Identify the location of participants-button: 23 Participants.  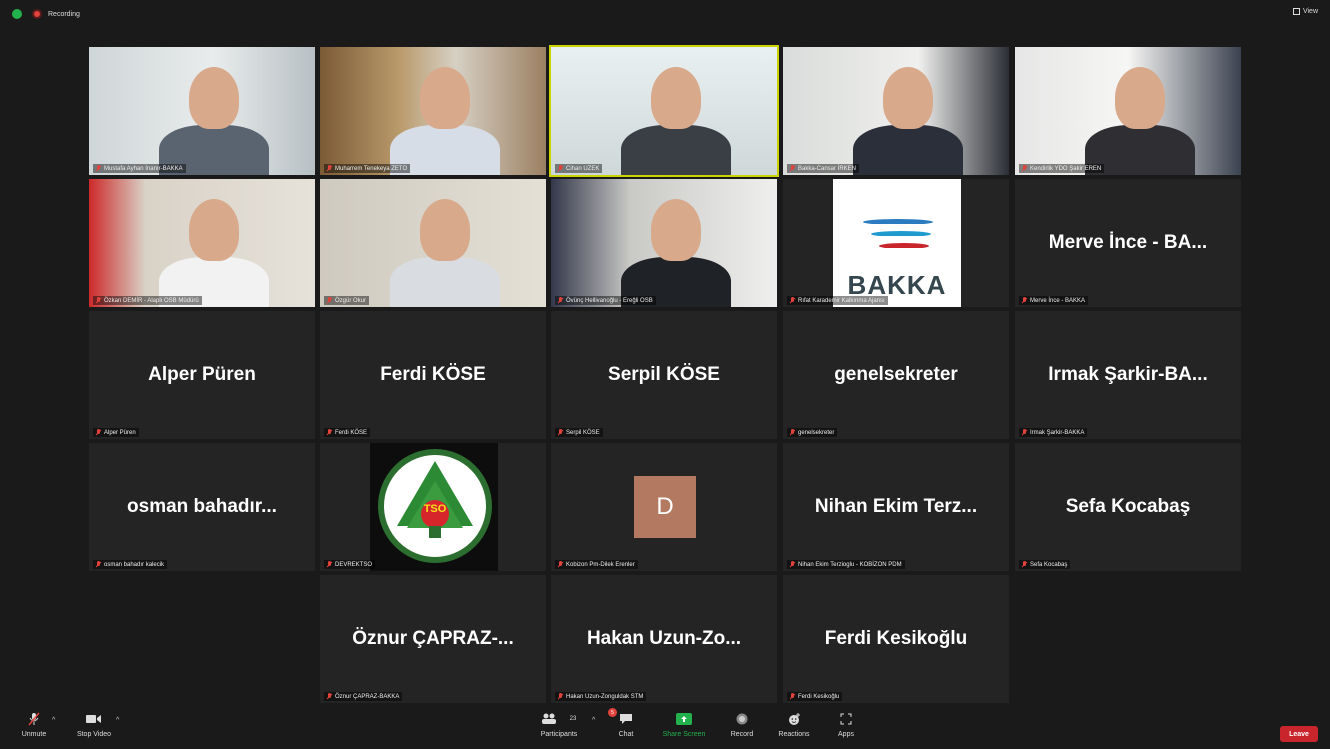
(559, 724).